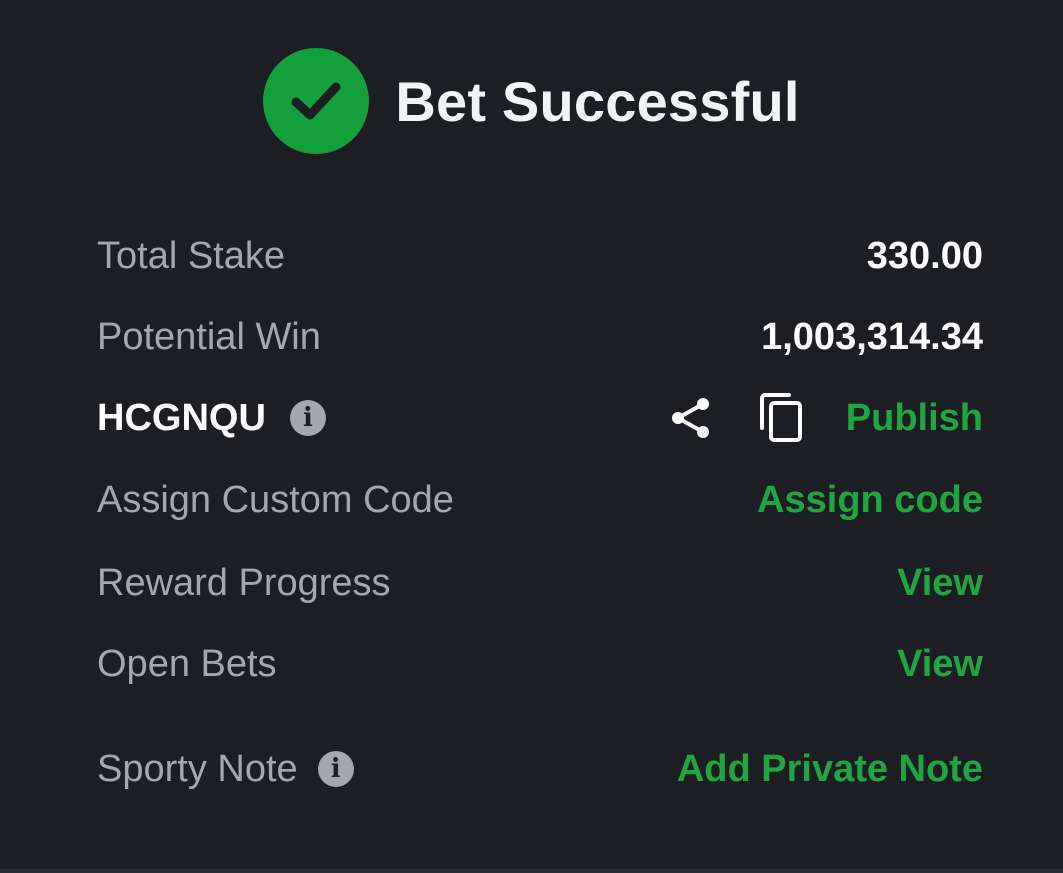  Describe the element at coordinates (316, 101) in the screenshot. I see `check-circle-icon` at that location.